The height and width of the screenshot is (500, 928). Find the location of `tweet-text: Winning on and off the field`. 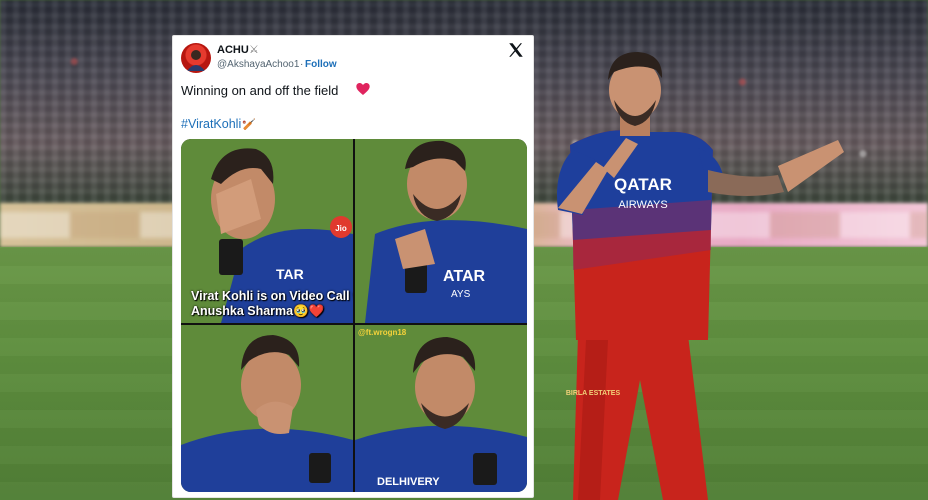

tweet-text: Winning on and off the field is located at coordinates (260, 90).